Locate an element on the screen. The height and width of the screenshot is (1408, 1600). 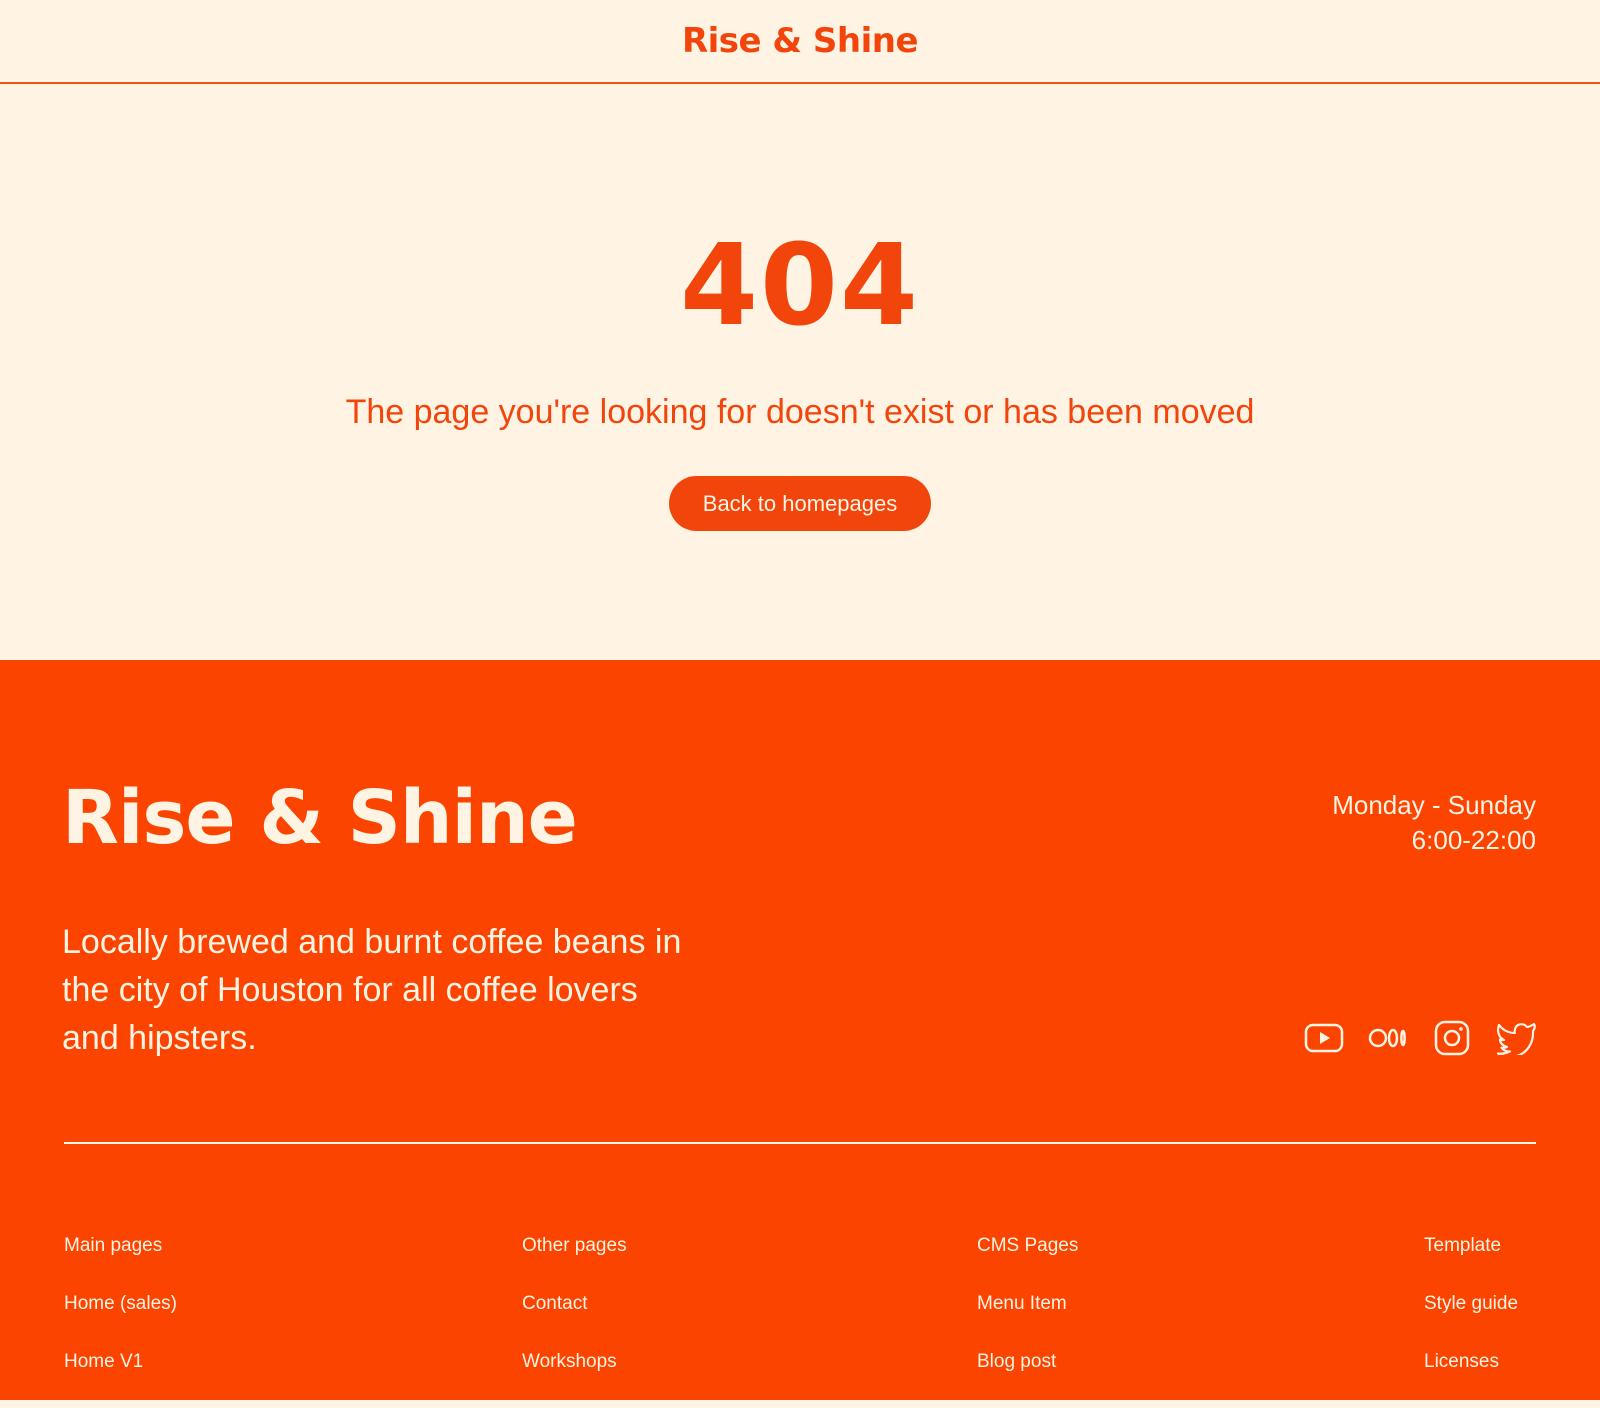
footer-link-workshops: Workshops is located at coordinates (574, 1362).